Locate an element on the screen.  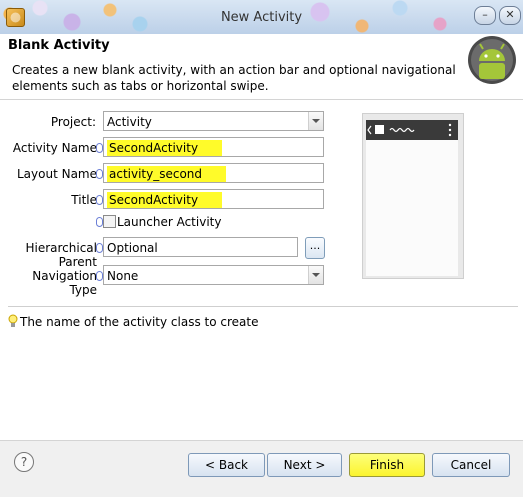
project-label: Project: is located at coordinates (73, 122).